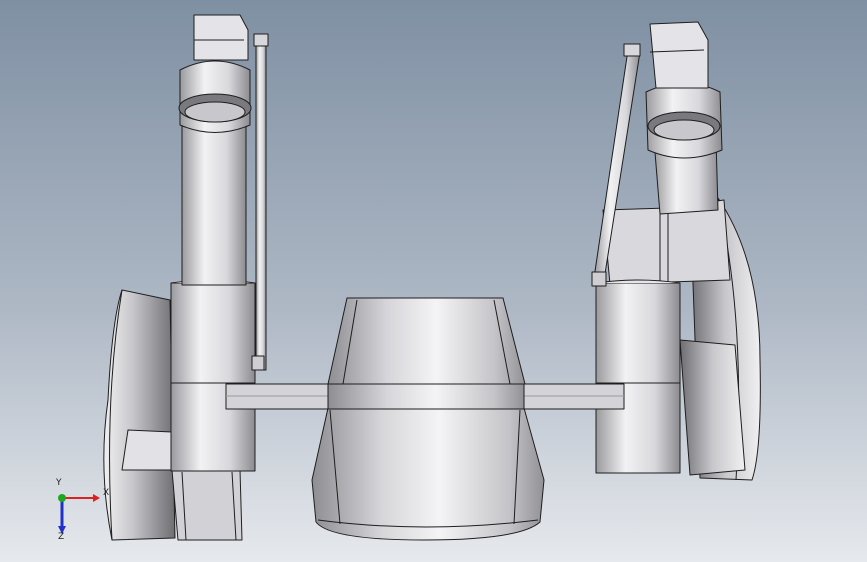 Image resolution: width=867 pixels, height=562 pixels. I want to click on coordinate-triad: X Y Z, so click(80, 512).